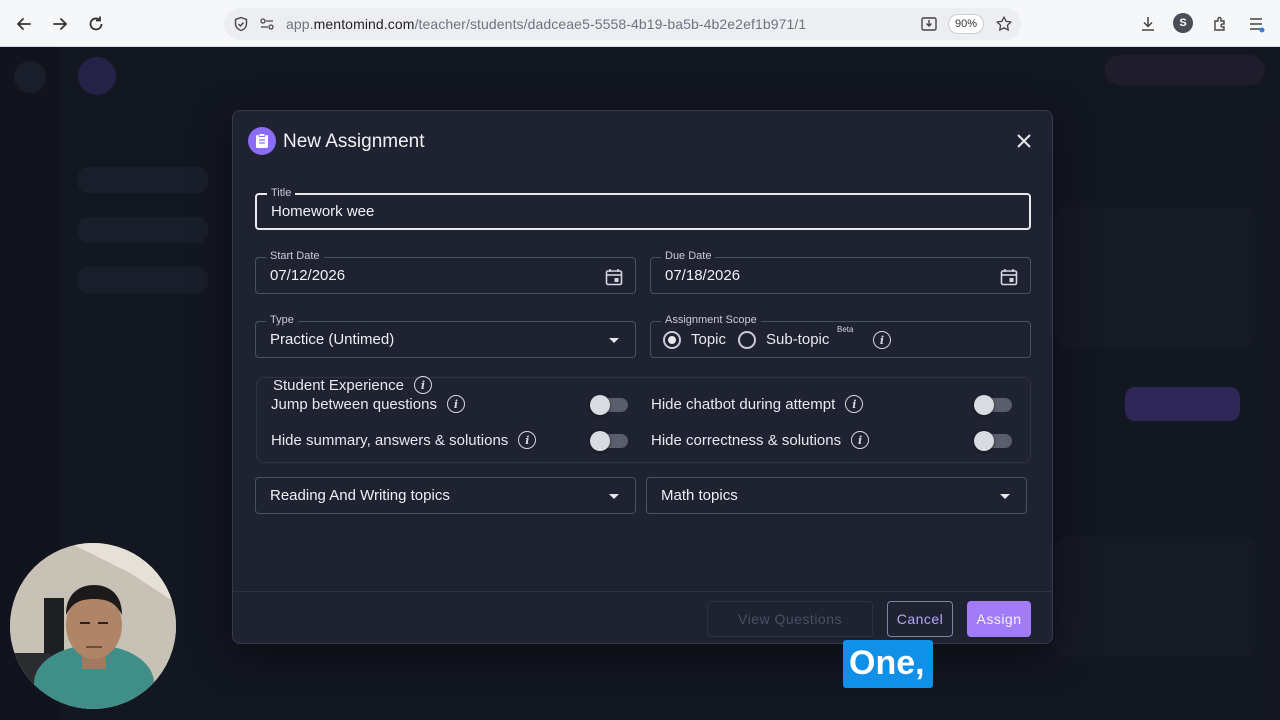 This screenshot has width=1280, height=720. What do you see at coordinates (711, 320) in the screenshot?
I see `assignment-scope-label: Assignment Scope` at bounding box center [711, 320].